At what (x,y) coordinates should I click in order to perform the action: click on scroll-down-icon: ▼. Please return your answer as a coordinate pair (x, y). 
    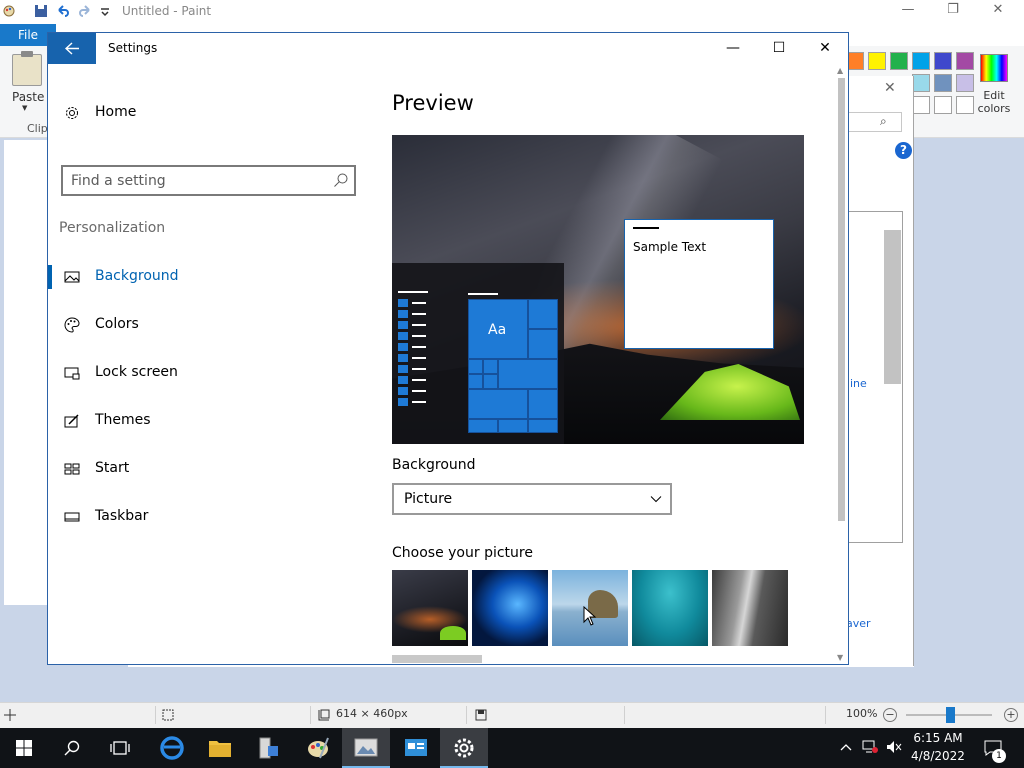
    Looking at the image, I should click on (840, 657).